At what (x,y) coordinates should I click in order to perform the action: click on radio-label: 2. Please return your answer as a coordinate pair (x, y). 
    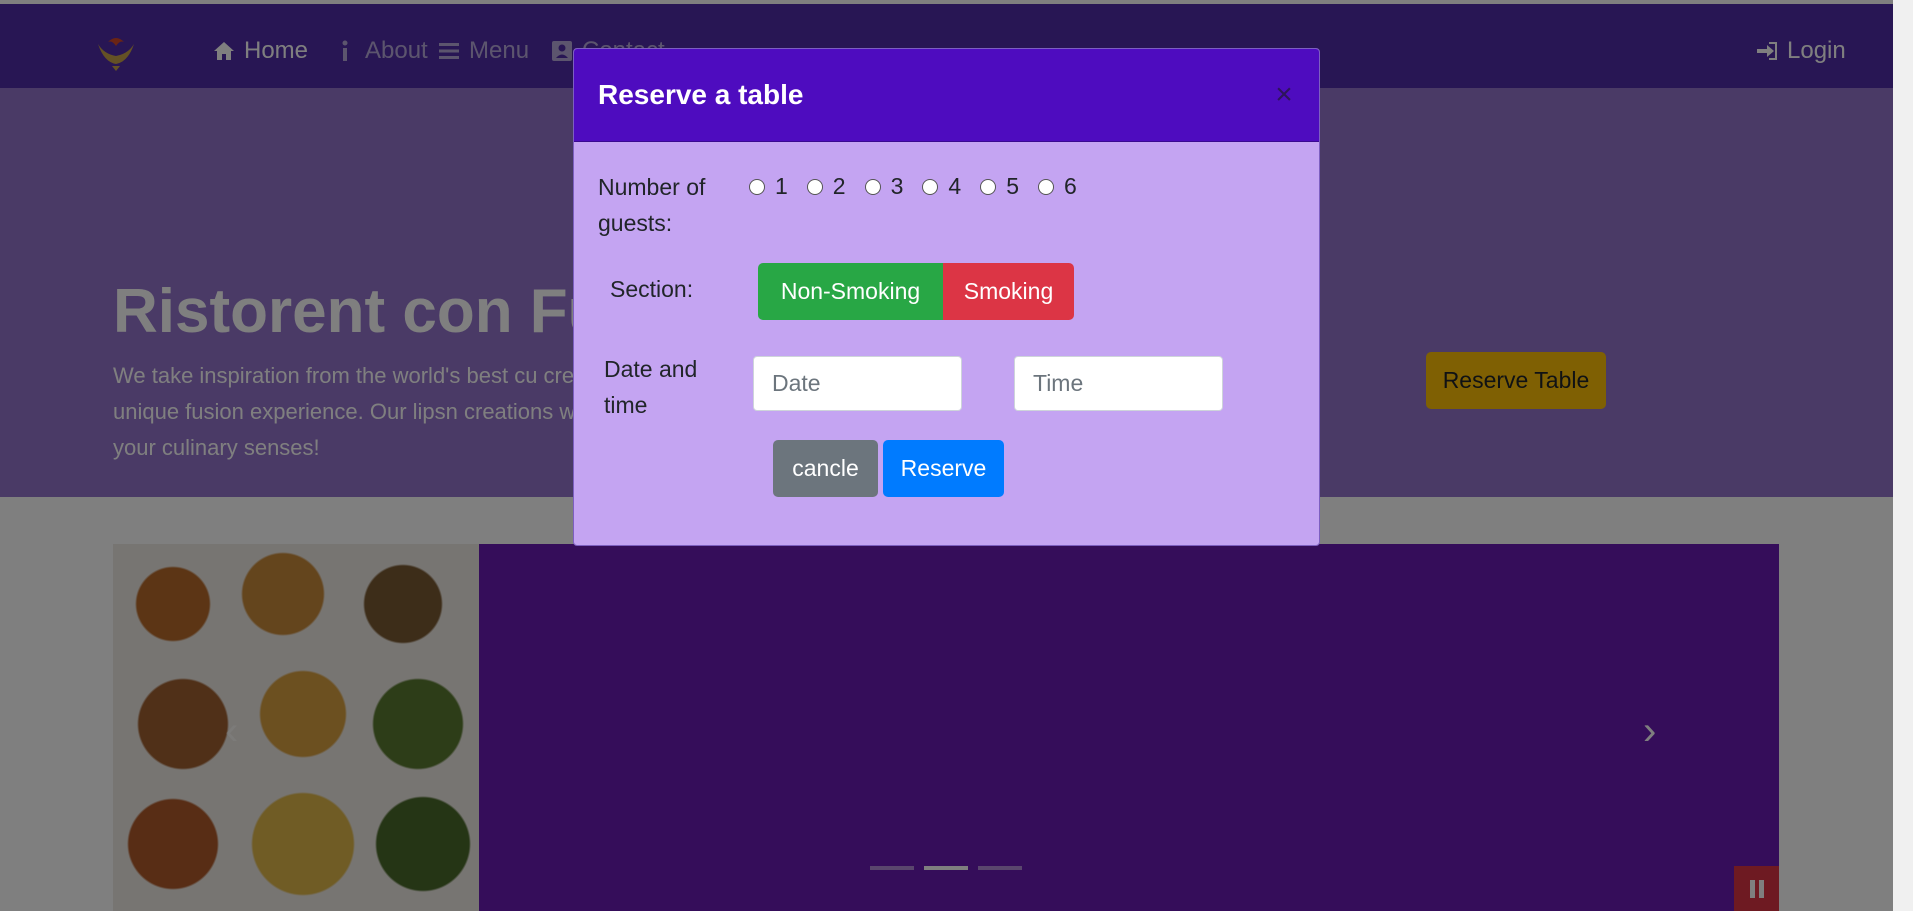
    Looking at the image, I should click on (839, 186).